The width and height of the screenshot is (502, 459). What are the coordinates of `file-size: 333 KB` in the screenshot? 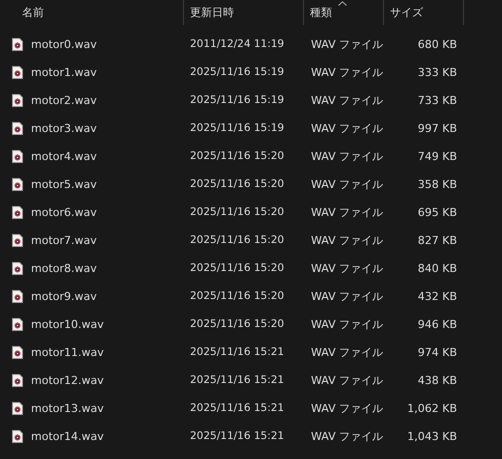 It's located at (437, 72).